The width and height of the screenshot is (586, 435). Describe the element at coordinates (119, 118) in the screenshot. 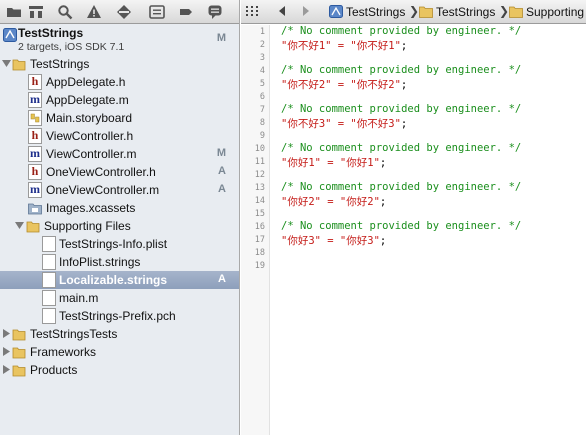

I see `tree-item-main-storyboard: Main.storyboard` at that location.